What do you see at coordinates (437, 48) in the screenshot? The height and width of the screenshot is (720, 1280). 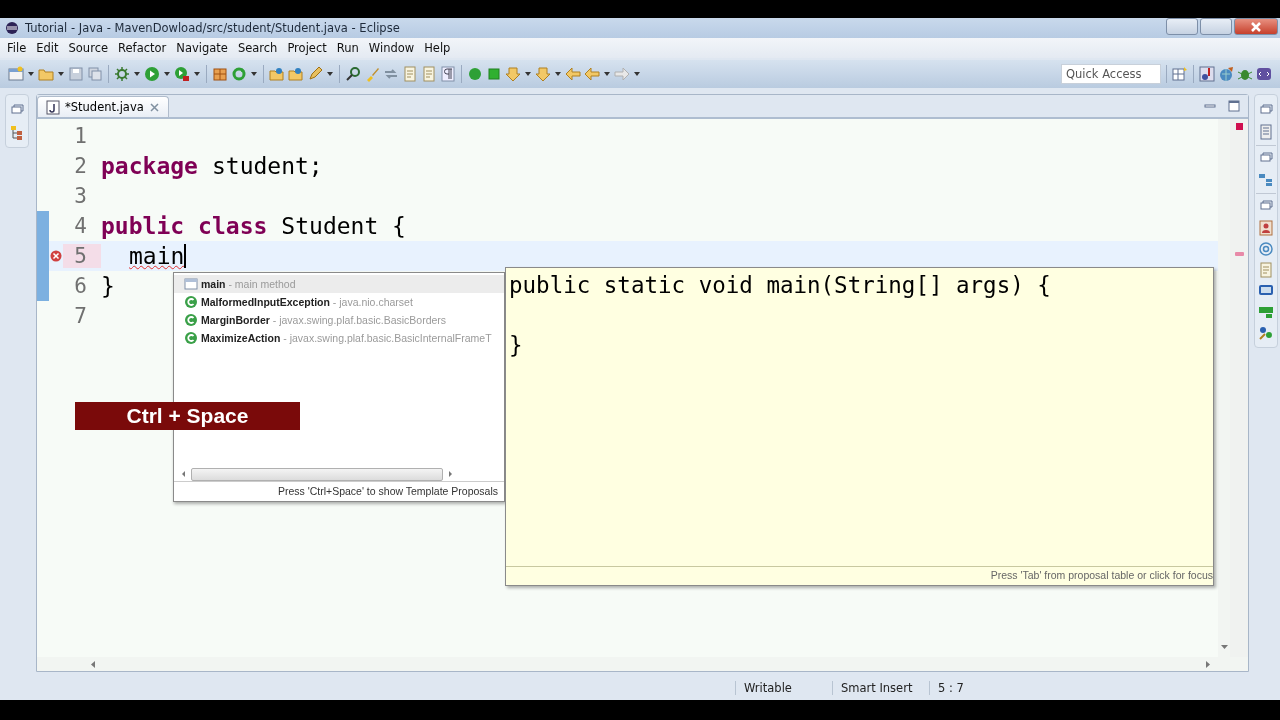 I see `menu-item: Help` at bounding box center [437, 48].